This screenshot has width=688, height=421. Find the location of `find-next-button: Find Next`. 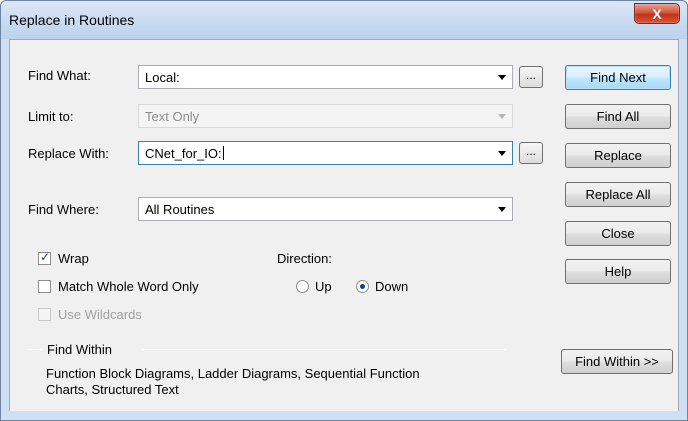

find-next-button: Find Next is located at coordinates (618, 77).